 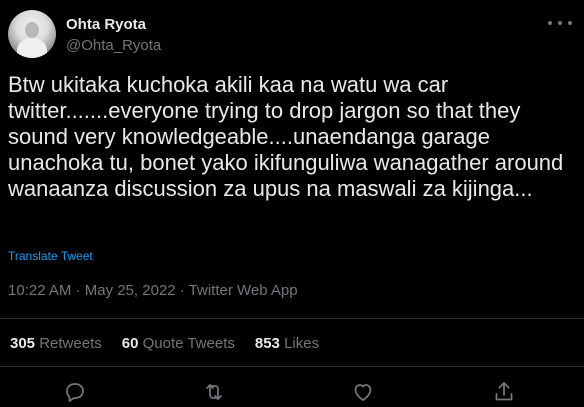 I want to click on retweets-label: Retweets, so click(x=70, y=343).